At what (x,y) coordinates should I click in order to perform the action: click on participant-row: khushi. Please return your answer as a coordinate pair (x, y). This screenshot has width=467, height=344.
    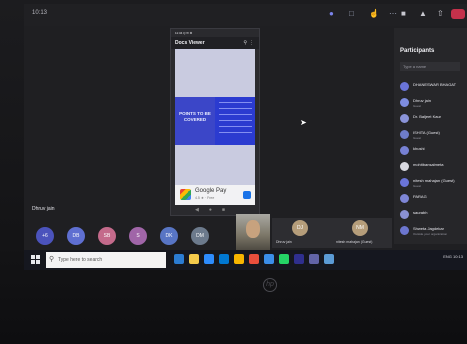
    Looking at the image, I should click on (433, 151).